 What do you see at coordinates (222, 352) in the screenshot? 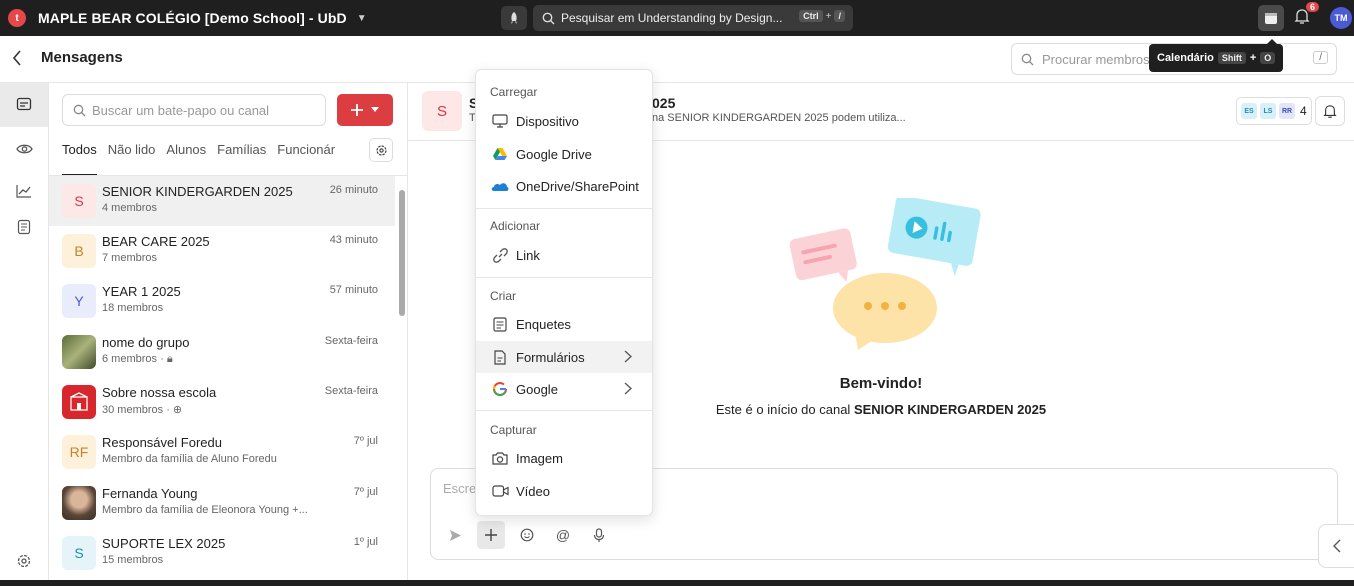
I see `list-item: nome do grupo 6 membros · 🔒︎ Sexta-feira` at bounding box center [222, 352].